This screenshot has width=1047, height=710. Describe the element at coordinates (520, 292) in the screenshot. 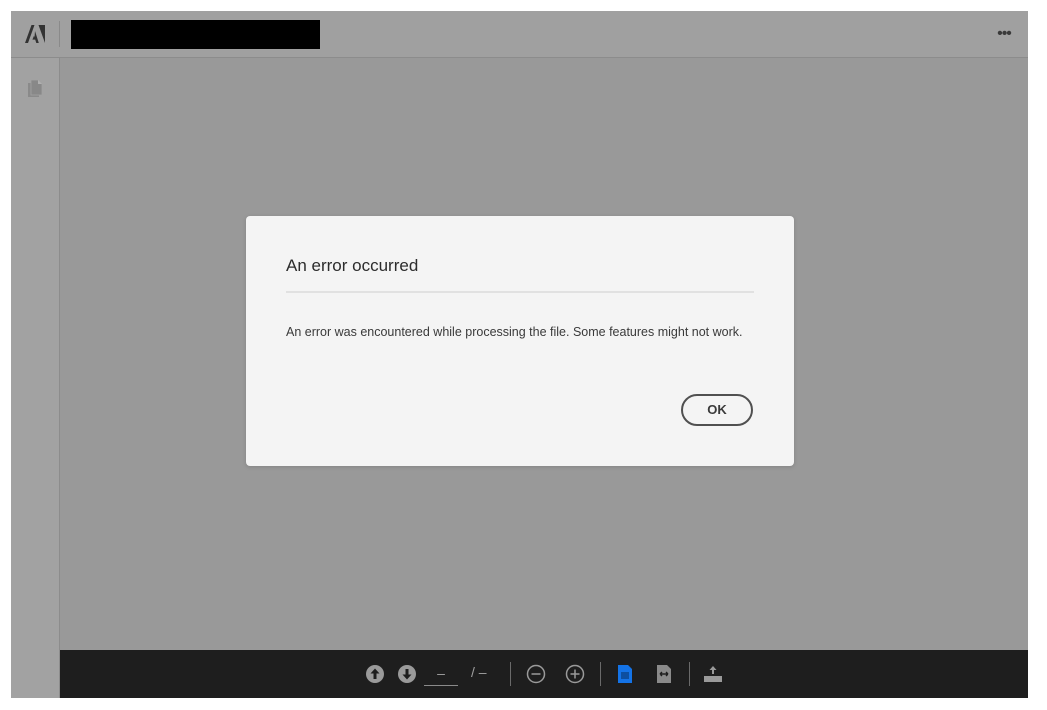

I see `dialog-divider` at that location.